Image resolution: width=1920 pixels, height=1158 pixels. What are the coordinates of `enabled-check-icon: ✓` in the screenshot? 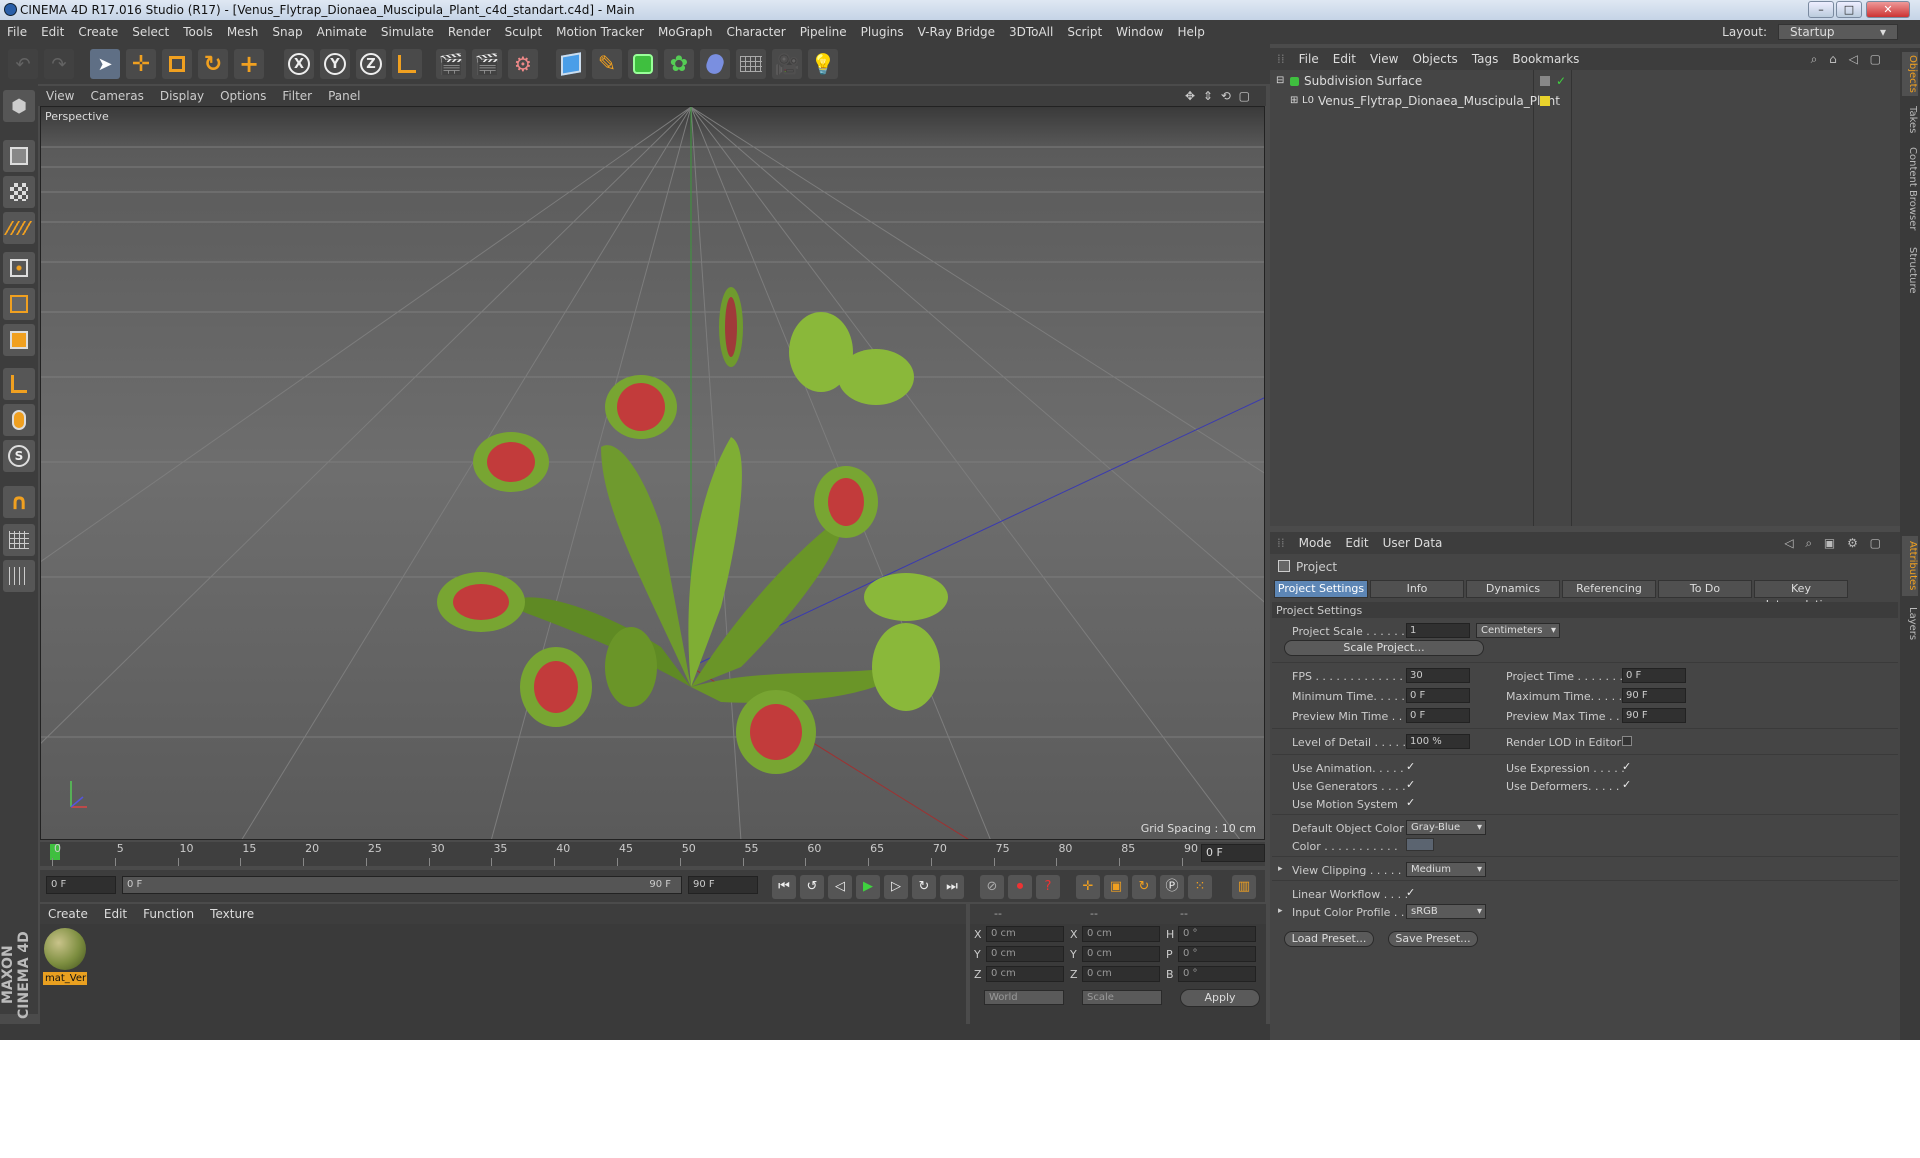 It's located at (1561, 81).